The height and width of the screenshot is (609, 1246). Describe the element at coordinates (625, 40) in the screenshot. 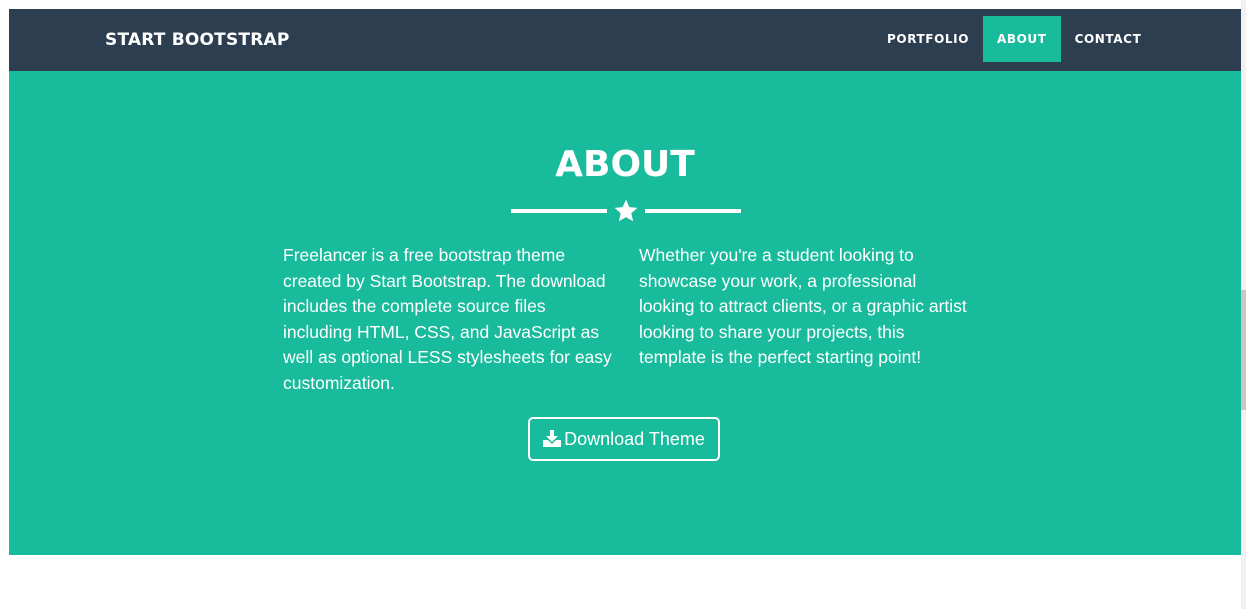

I see `navbar: START BOOTSTRAP PORTFOLIO ABOUT CONTACT` at that location.